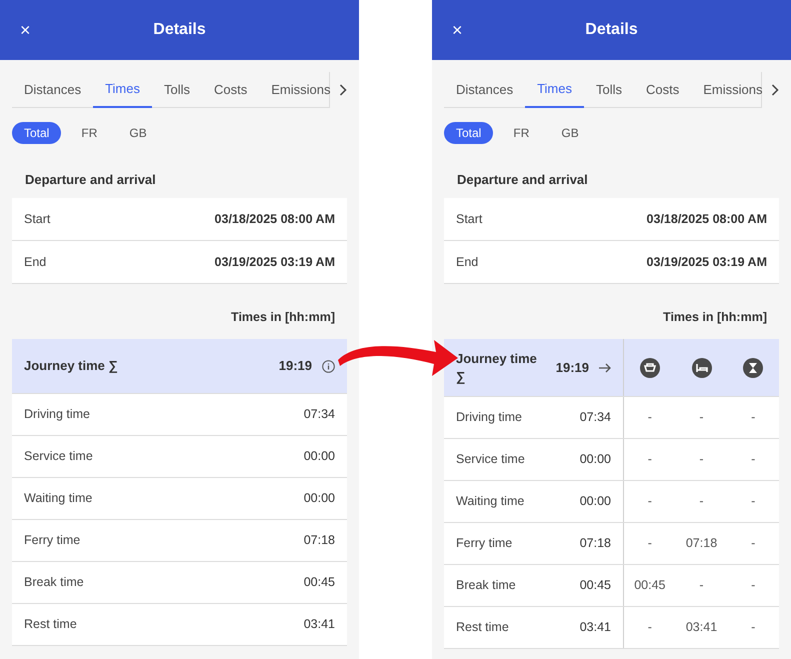 The height and width of the screenshot is (659, 791). Describe the element at coordinates (650, 585) in the screenshot. I see `table-cell-text: 00:45` at that location.